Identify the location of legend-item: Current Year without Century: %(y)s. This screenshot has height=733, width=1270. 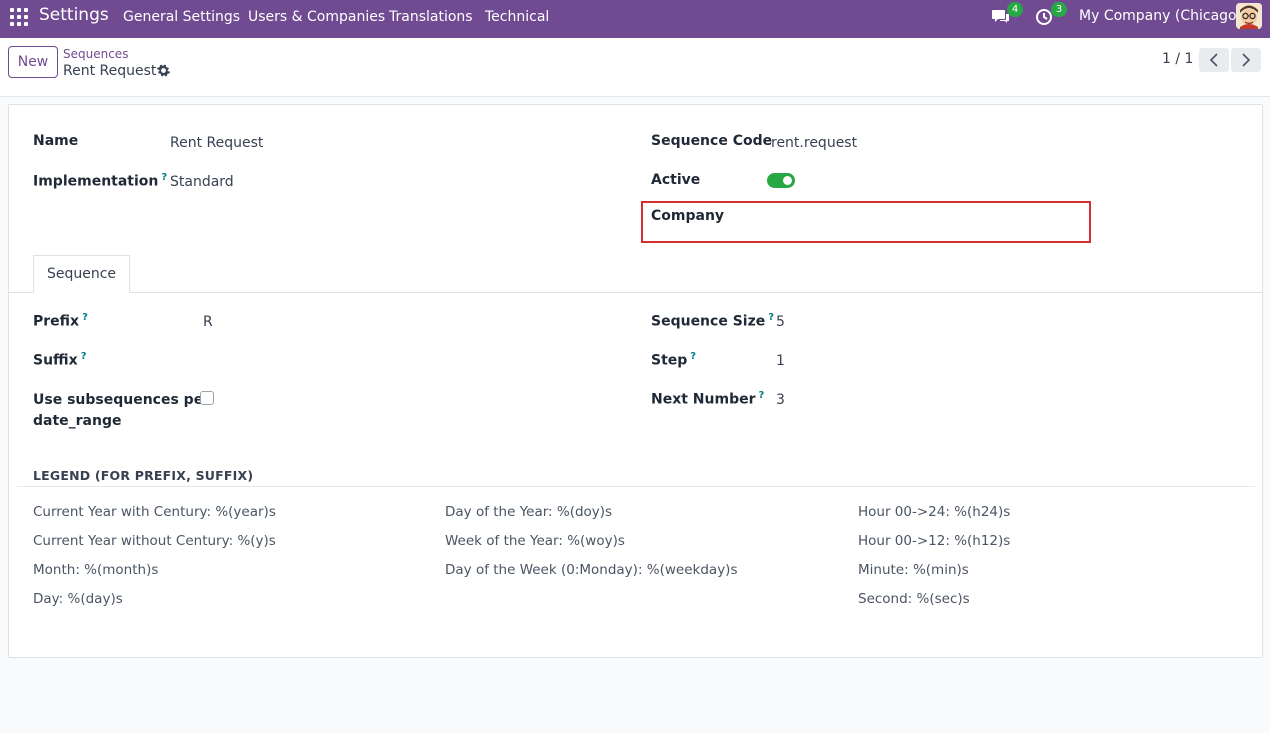
(154, 541).